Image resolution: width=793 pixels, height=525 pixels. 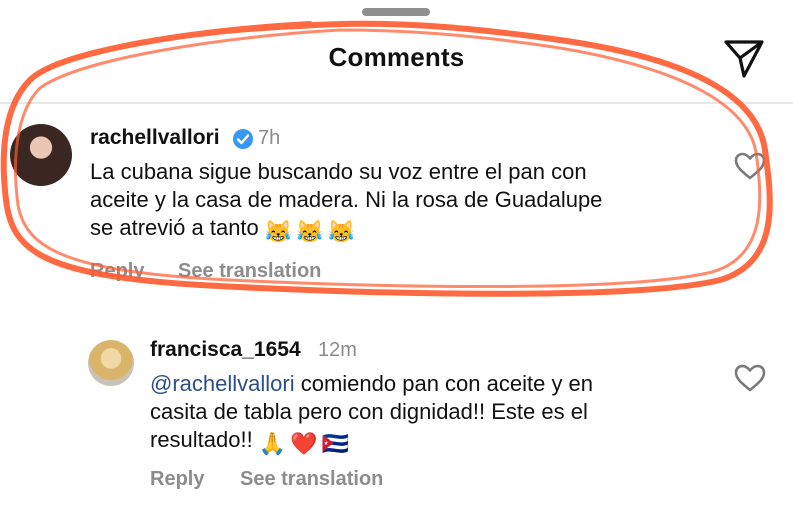 I want to click on mention-link: @rachellvallori, so click(x=222, y=383).